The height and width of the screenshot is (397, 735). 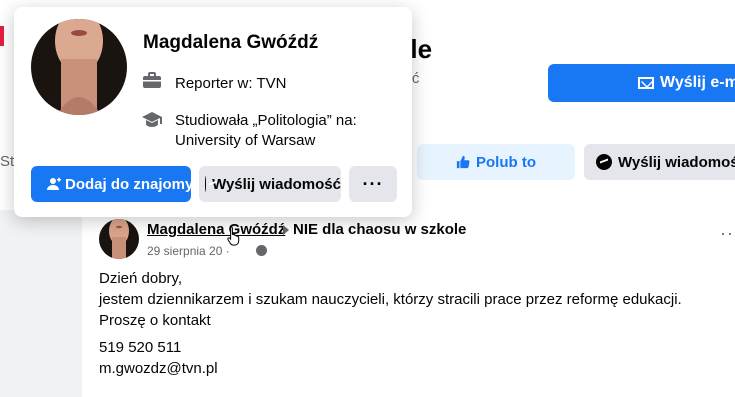 What do you see at coordinates (2, 36) in the screenshot?
I see `logo-mark` at bounding box center [2, 36].